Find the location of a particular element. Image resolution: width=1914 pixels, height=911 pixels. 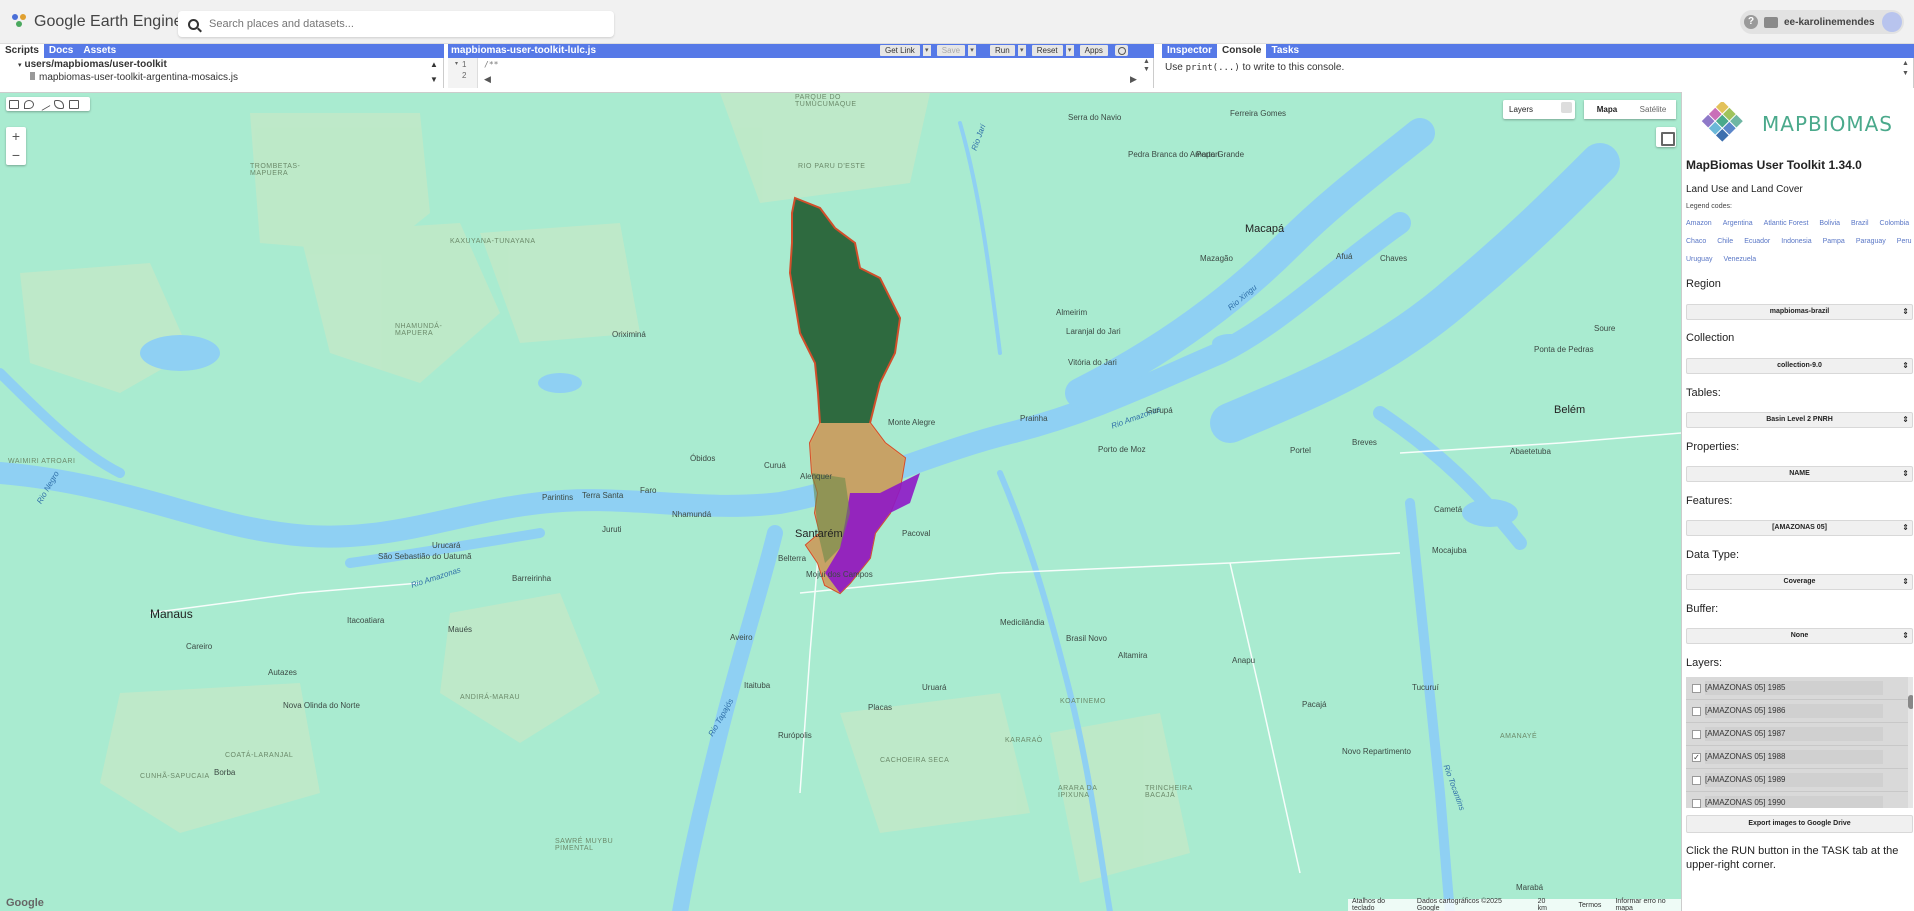

save-dropdown-icon: ▾ is located at coordinates (972, 50).